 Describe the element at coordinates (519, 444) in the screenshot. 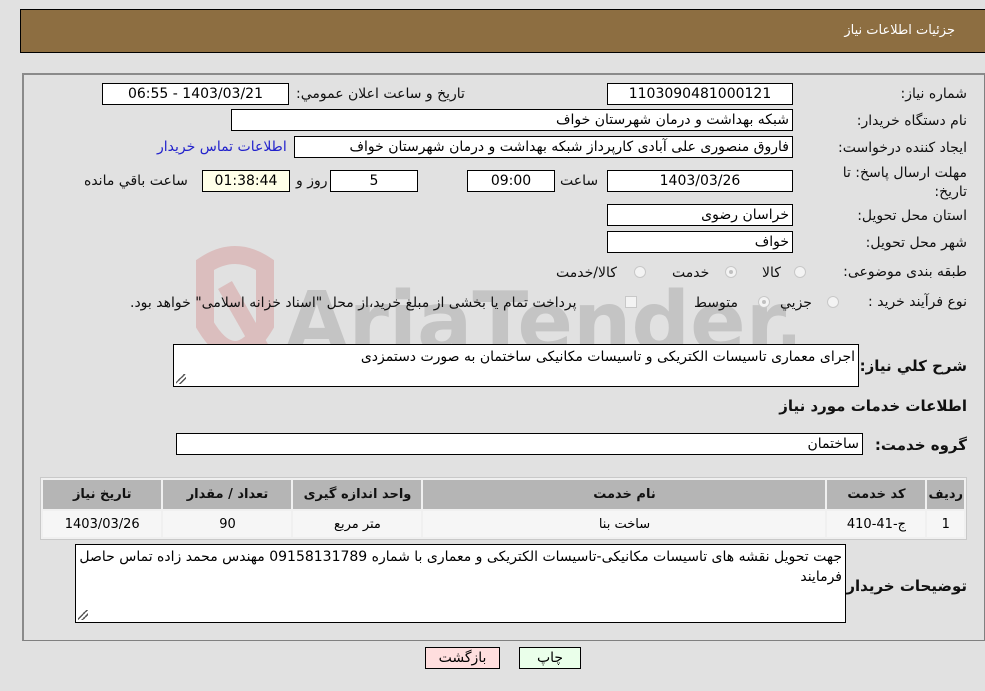

I see `service-group-field: ساختمان` at that location.